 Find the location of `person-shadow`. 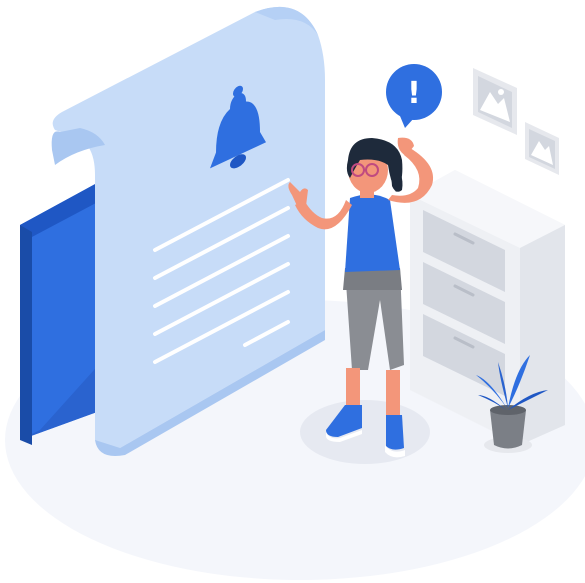

person-shadow is located at coordinates (365, 432).